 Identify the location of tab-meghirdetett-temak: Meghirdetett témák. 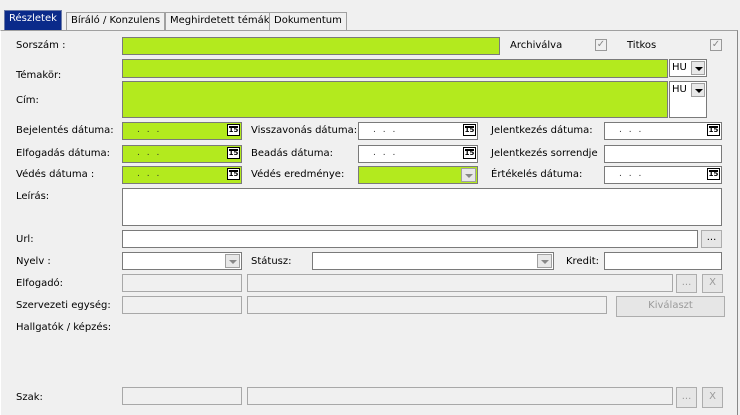
(220, 21).